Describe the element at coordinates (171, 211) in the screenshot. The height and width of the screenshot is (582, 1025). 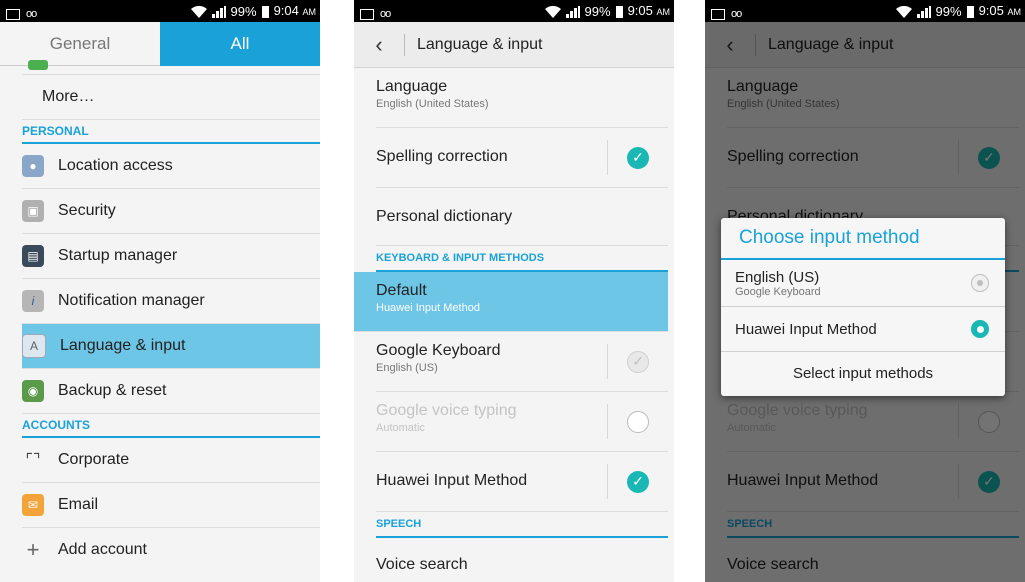
I see `settings-item-security: ▣ Security` at that location.